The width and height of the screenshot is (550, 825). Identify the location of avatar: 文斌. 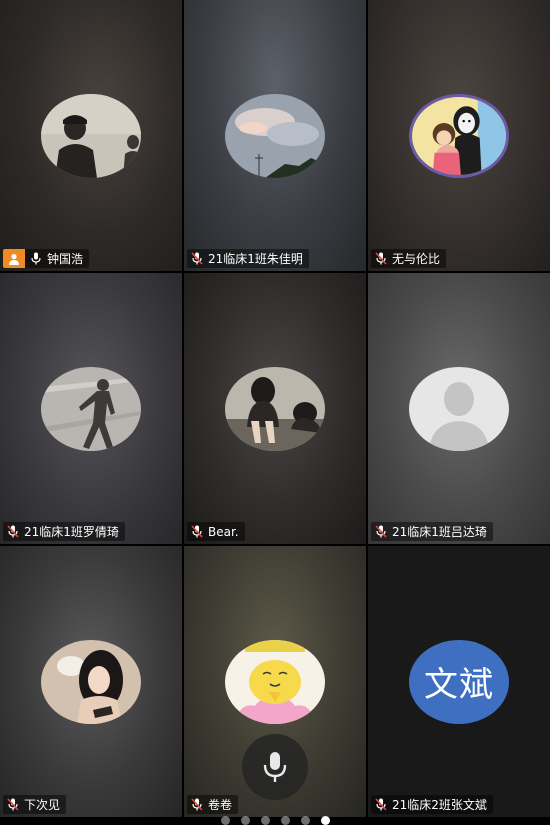
(459, 681).